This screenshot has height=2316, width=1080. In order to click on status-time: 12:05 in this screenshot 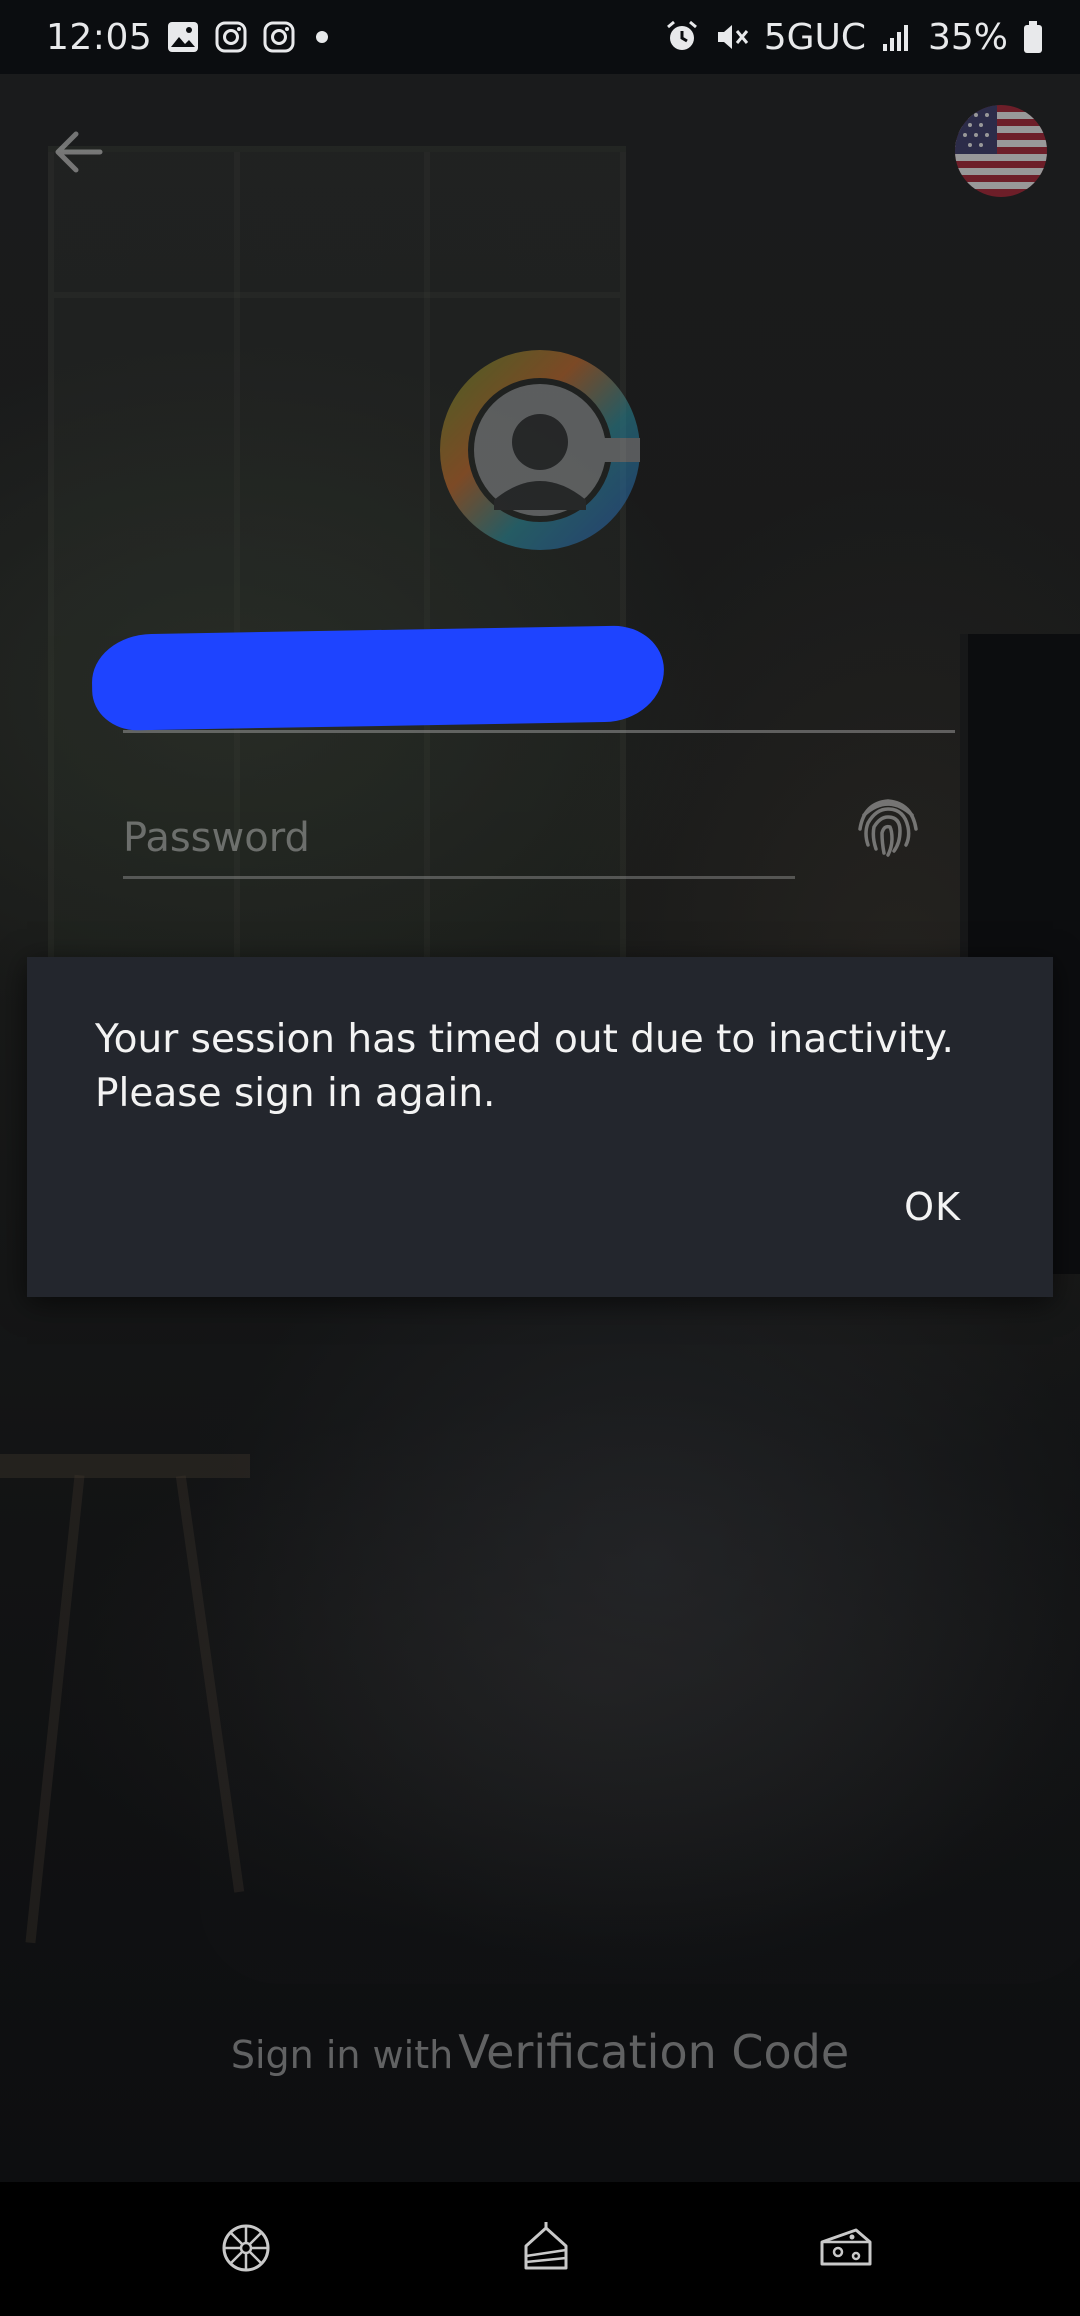, I will do `click(99, 37)`.